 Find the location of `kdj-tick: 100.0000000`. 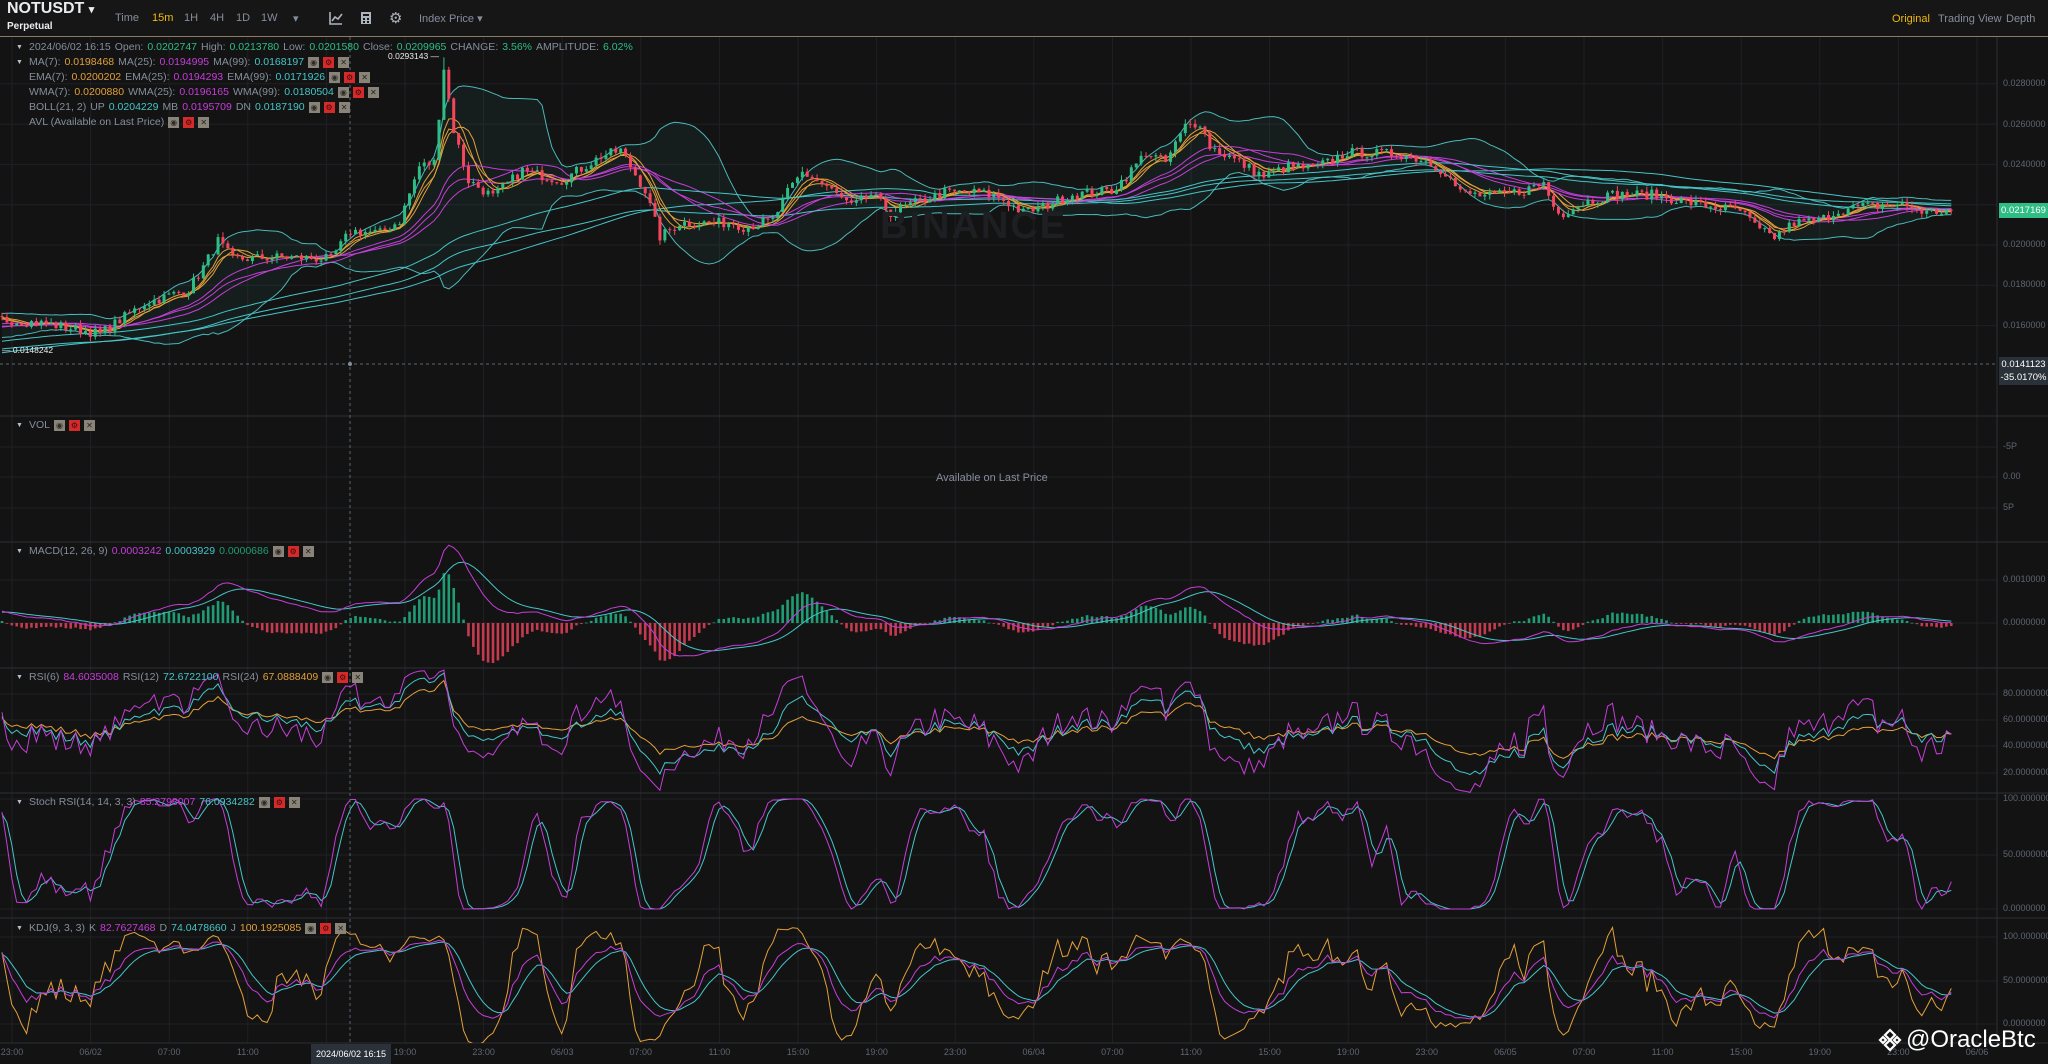

kdj-tick: 100.0000000 is located at coordinates (2025, 936).